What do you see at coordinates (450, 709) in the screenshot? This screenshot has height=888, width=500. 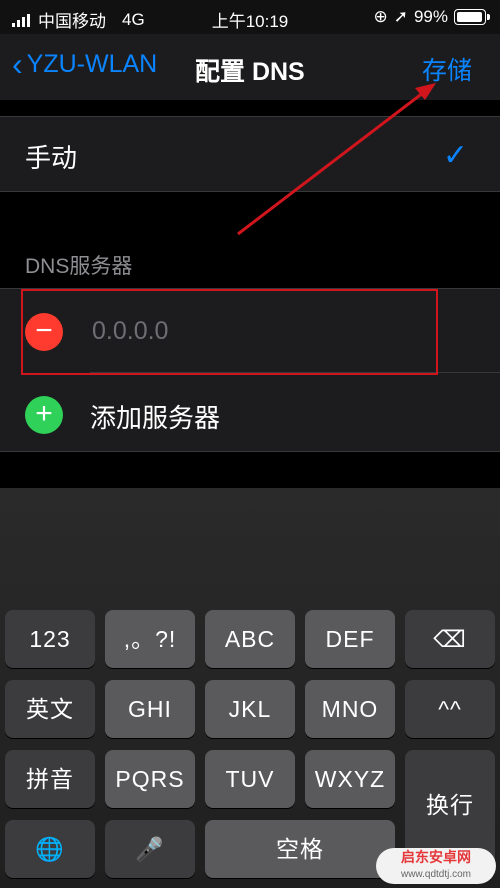 I see `key-emoticon: ^^` at bounding box center [450, 709].